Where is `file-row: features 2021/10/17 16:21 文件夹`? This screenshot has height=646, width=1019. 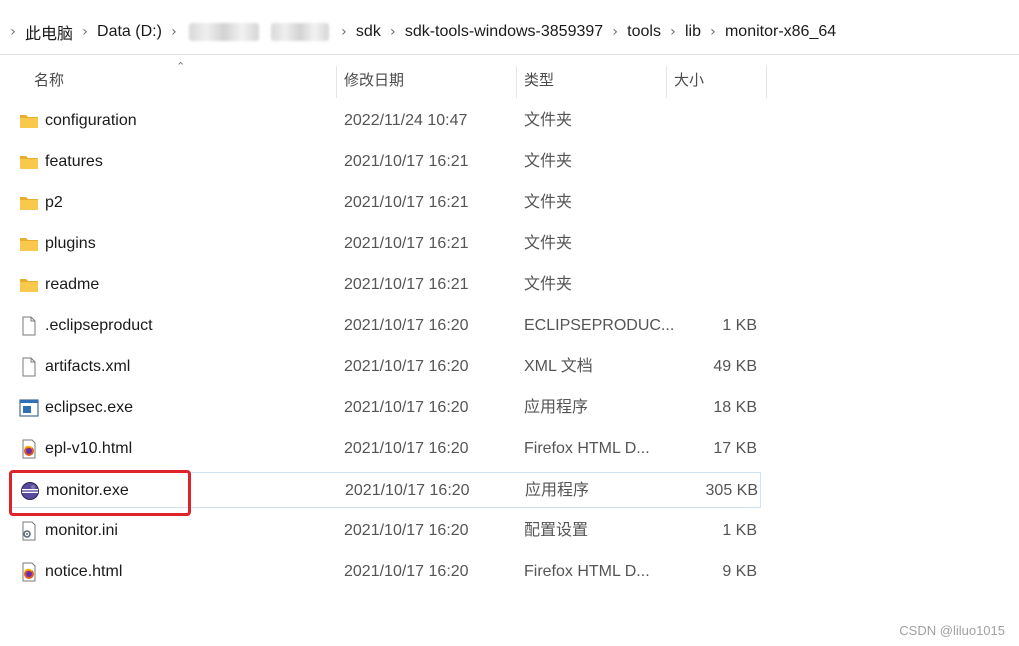 file-row: features 2021/10/17 16:21 文件夹 is located at coordinates (385, 162).